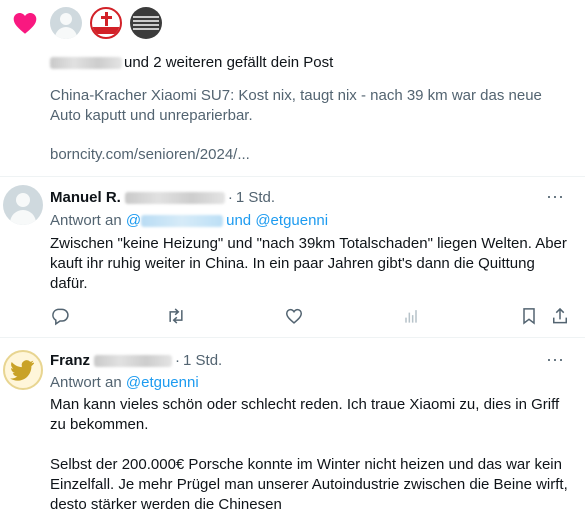 Image resolution: width=585 pixels, height=525 pixels. I want to click on reply-to-line: Antwort an @ und @etguenni, so click(189, 220).